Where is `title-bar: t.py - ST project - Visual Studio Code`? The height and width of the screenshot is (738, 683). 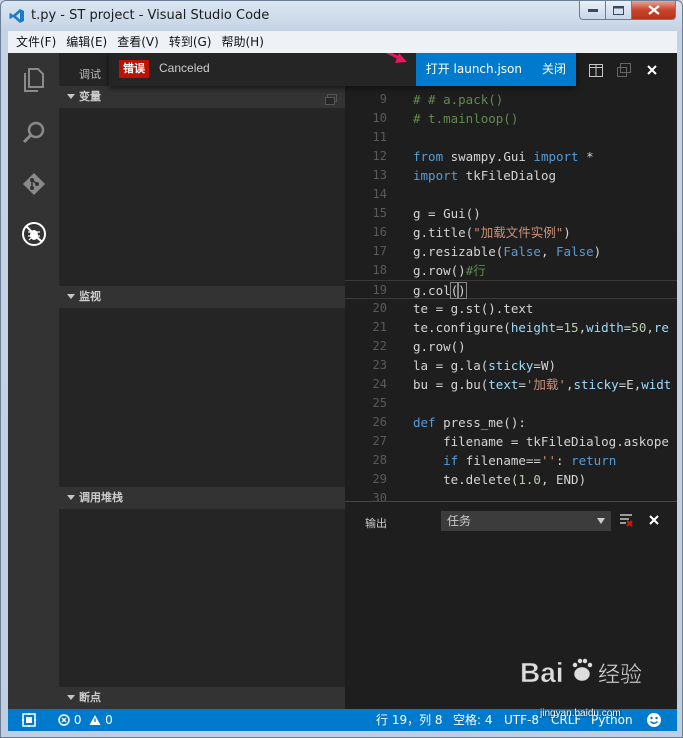 title-bar: t.py - ST project - Visual Studio Code is located at coordinates (341, 16).